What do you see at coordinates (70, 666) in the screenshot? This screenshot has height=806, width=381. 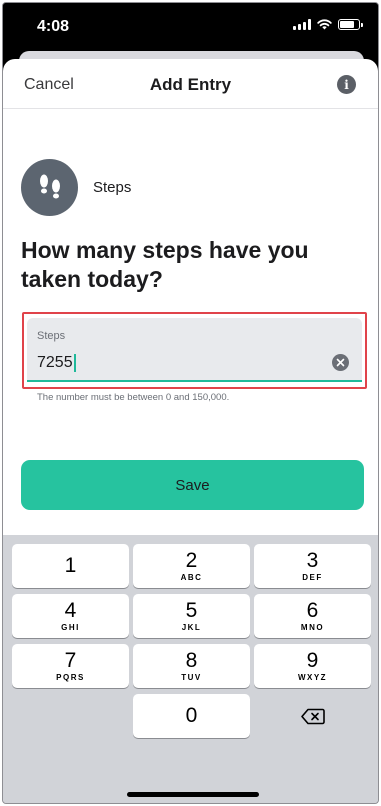 I see `key-7: 7 PQRS` at bounding box center [70, 666].